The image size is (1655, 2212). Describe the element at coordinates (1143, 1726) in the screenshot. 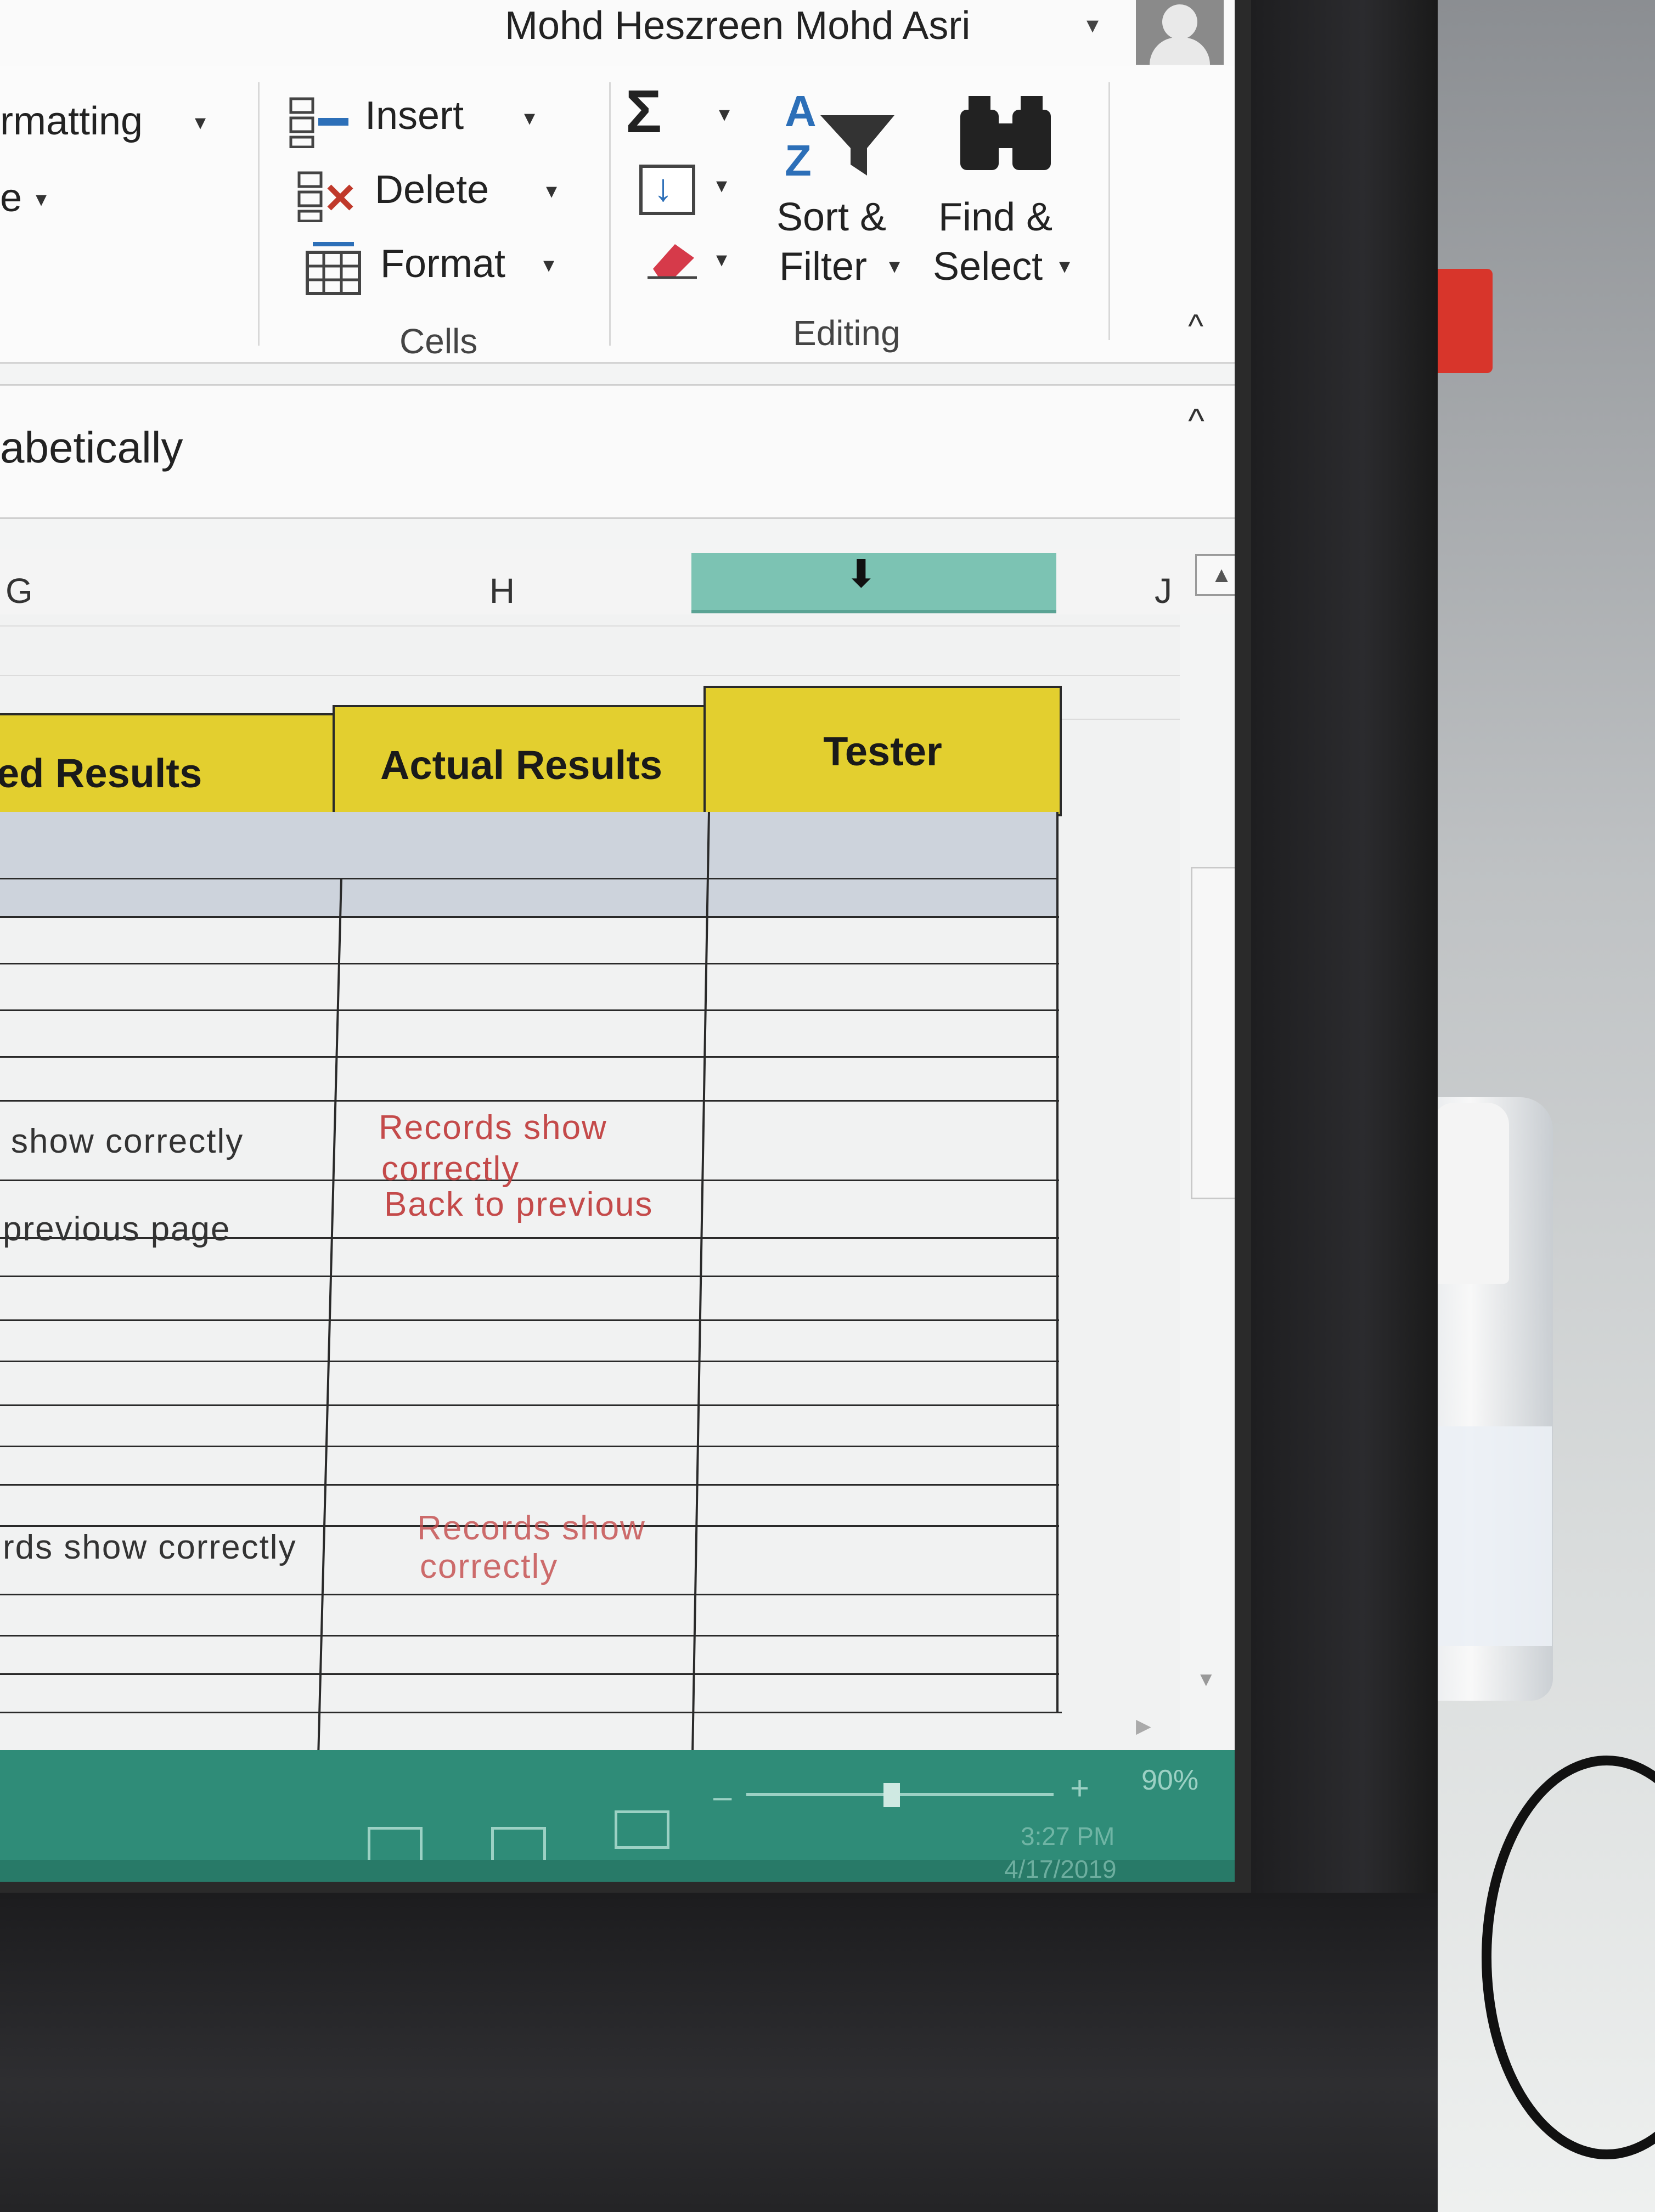

I see `scroll-right-icon: ▶` at that location.